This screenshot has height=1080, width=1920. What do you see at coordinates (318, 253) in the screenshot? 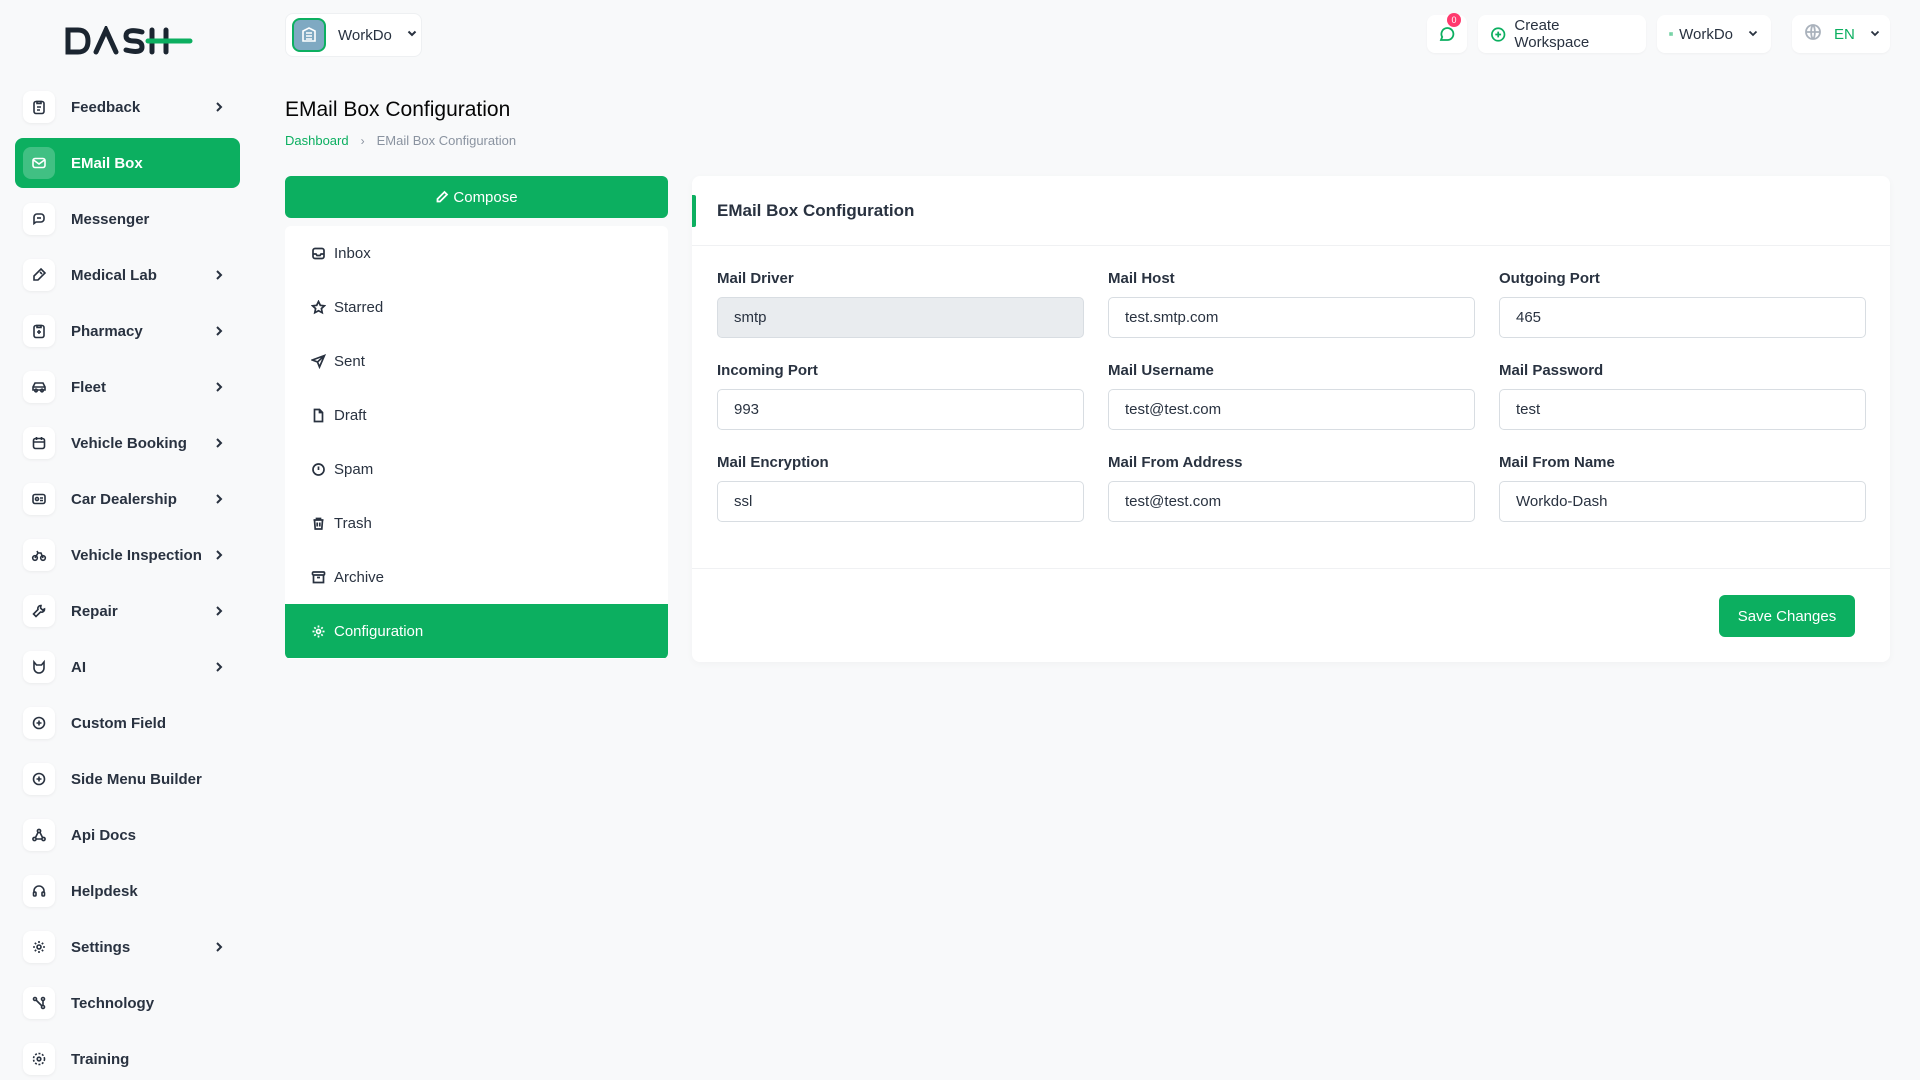
I see `inbox-icon` at bounding box center [318, 253].